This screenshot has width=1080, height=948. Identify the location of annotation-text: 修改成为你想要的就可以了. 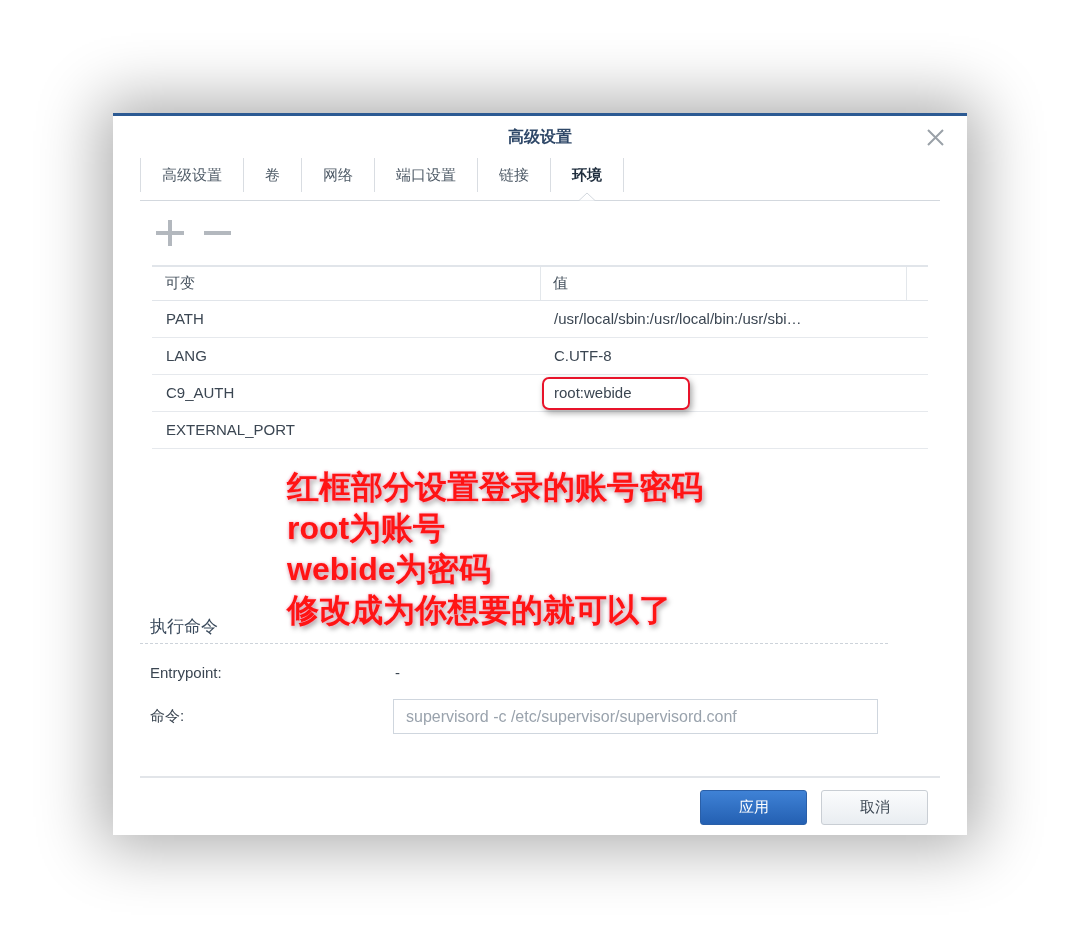
(479, 610).